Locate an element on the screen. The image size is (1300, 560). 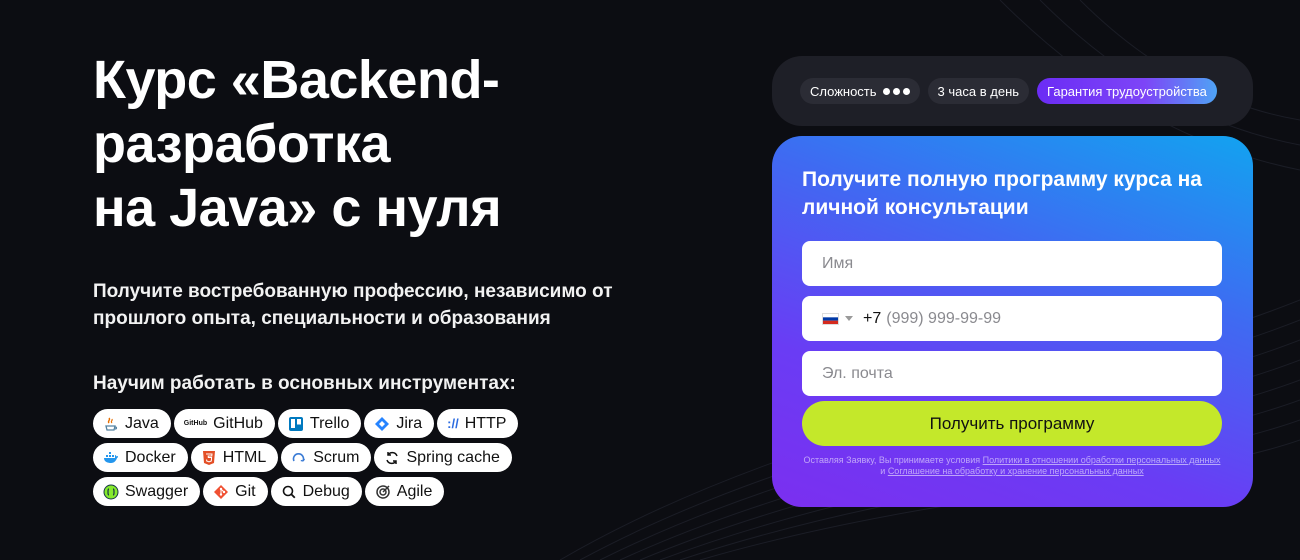
tool-tag-debug: Debug is located at coordinates (316, 491).